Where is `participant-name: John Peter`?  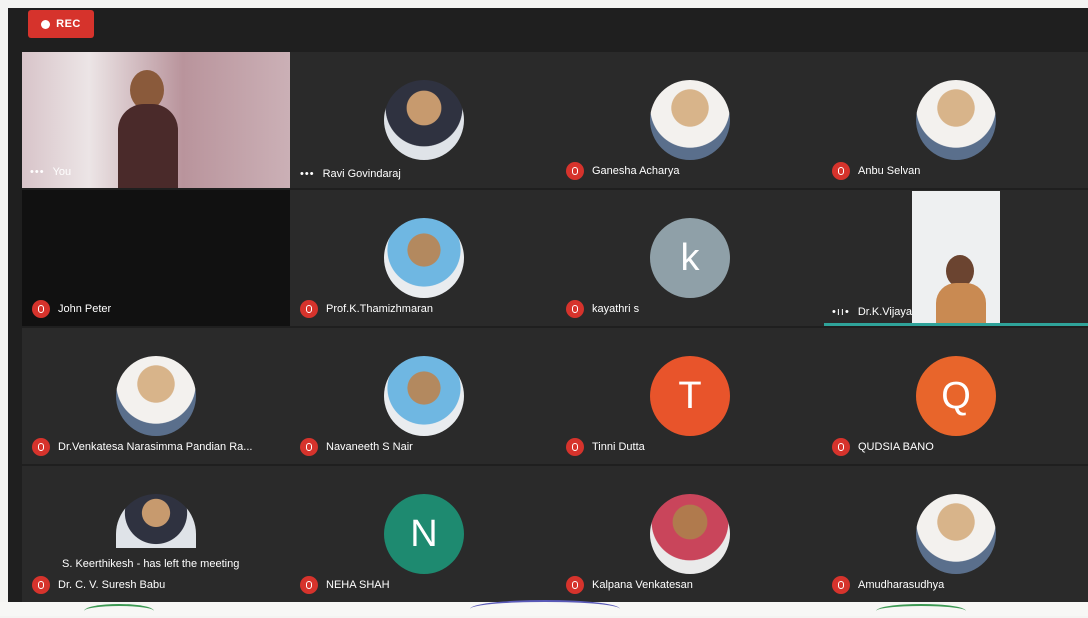 participant-name: John Peter is located at coordinates (85, 309).